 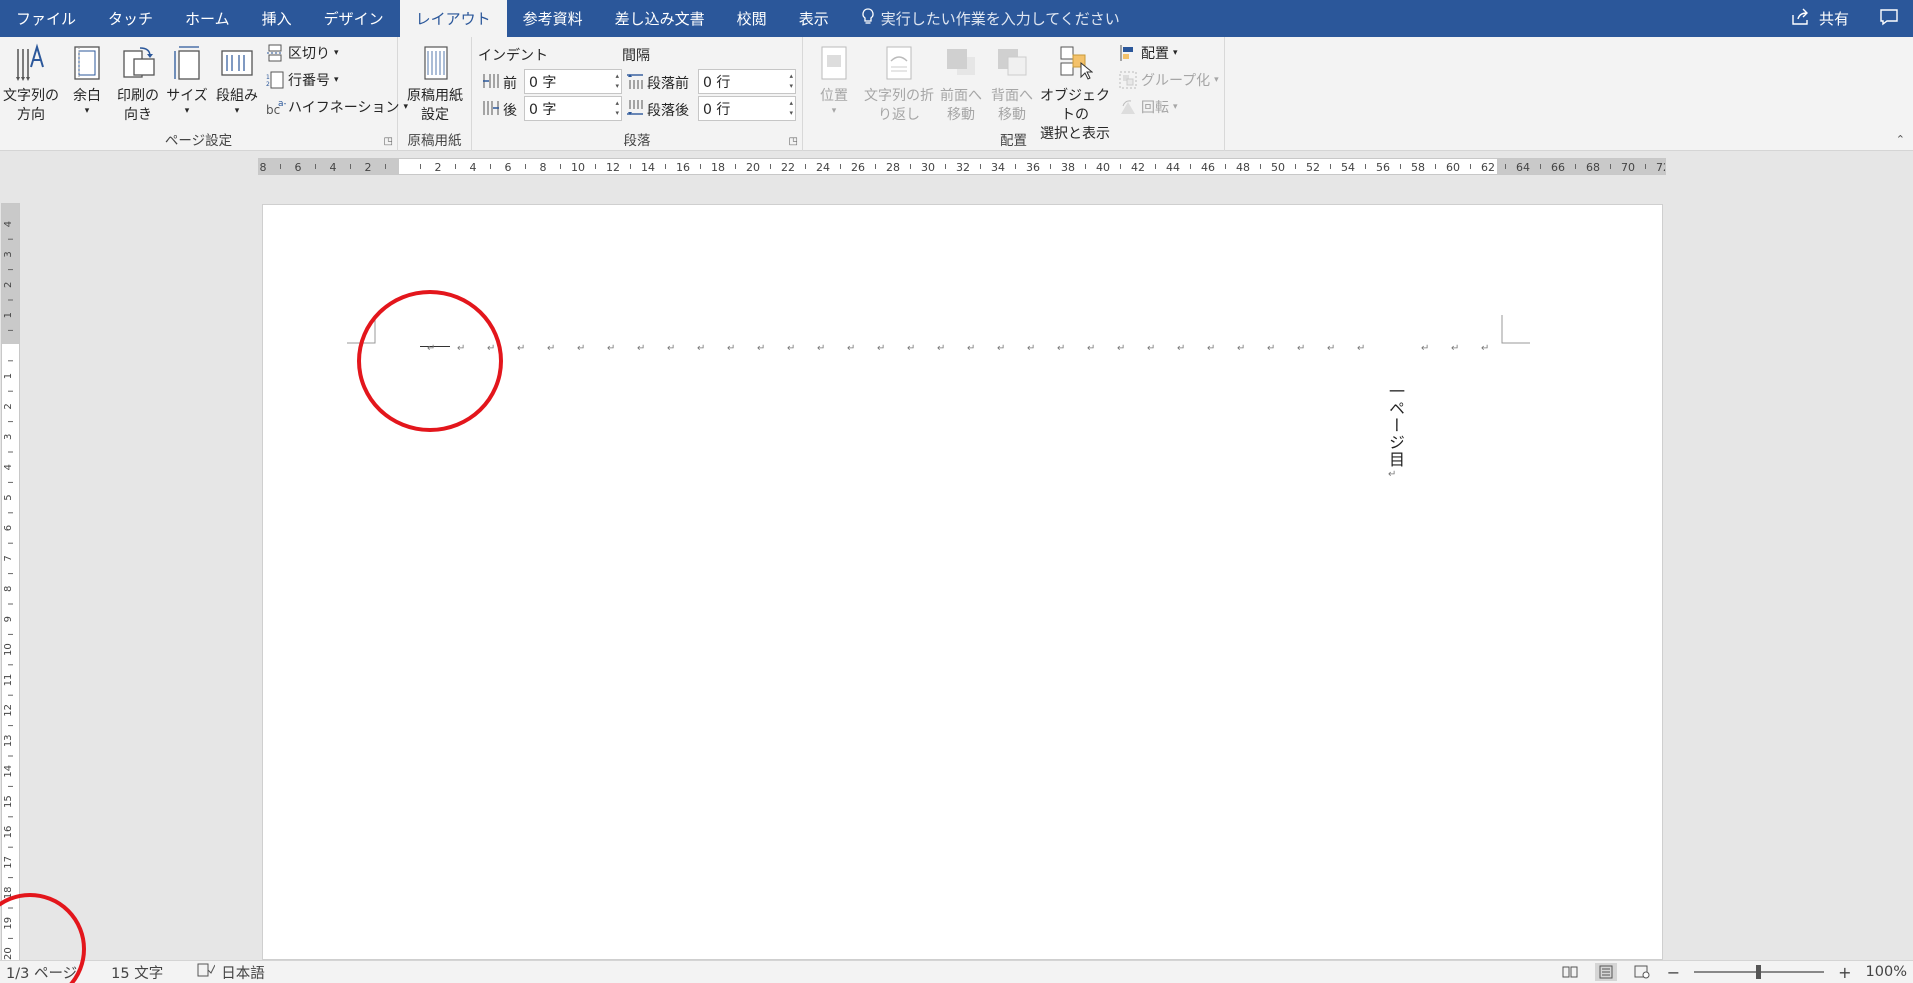 I want to click on manuscript-paper-icon, so click(x=435, y=63).